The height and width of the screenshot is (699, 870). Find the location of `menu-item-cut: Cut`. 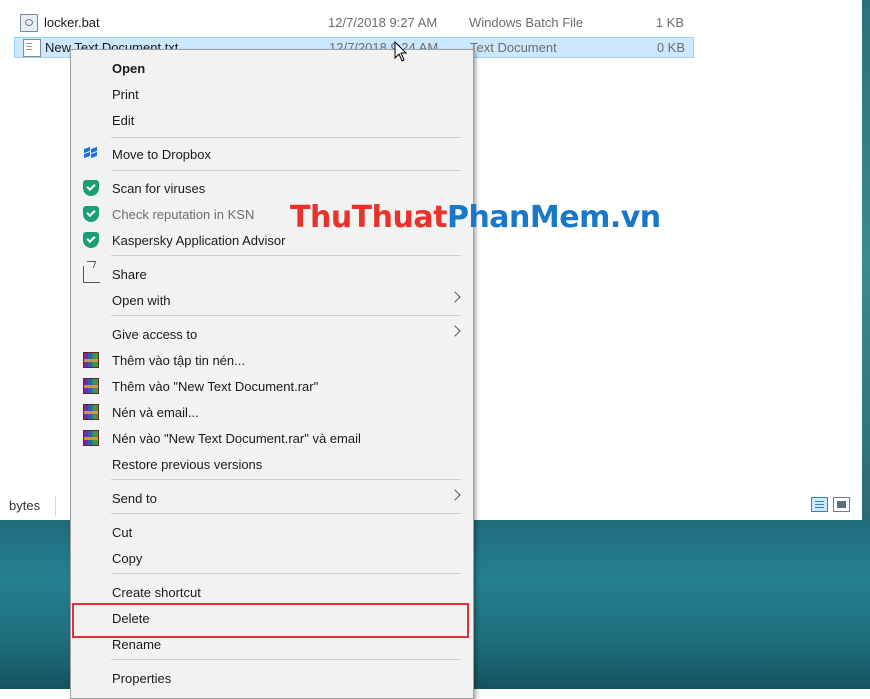

menu-item-cut: Cut is located at coordinates (272, 532).